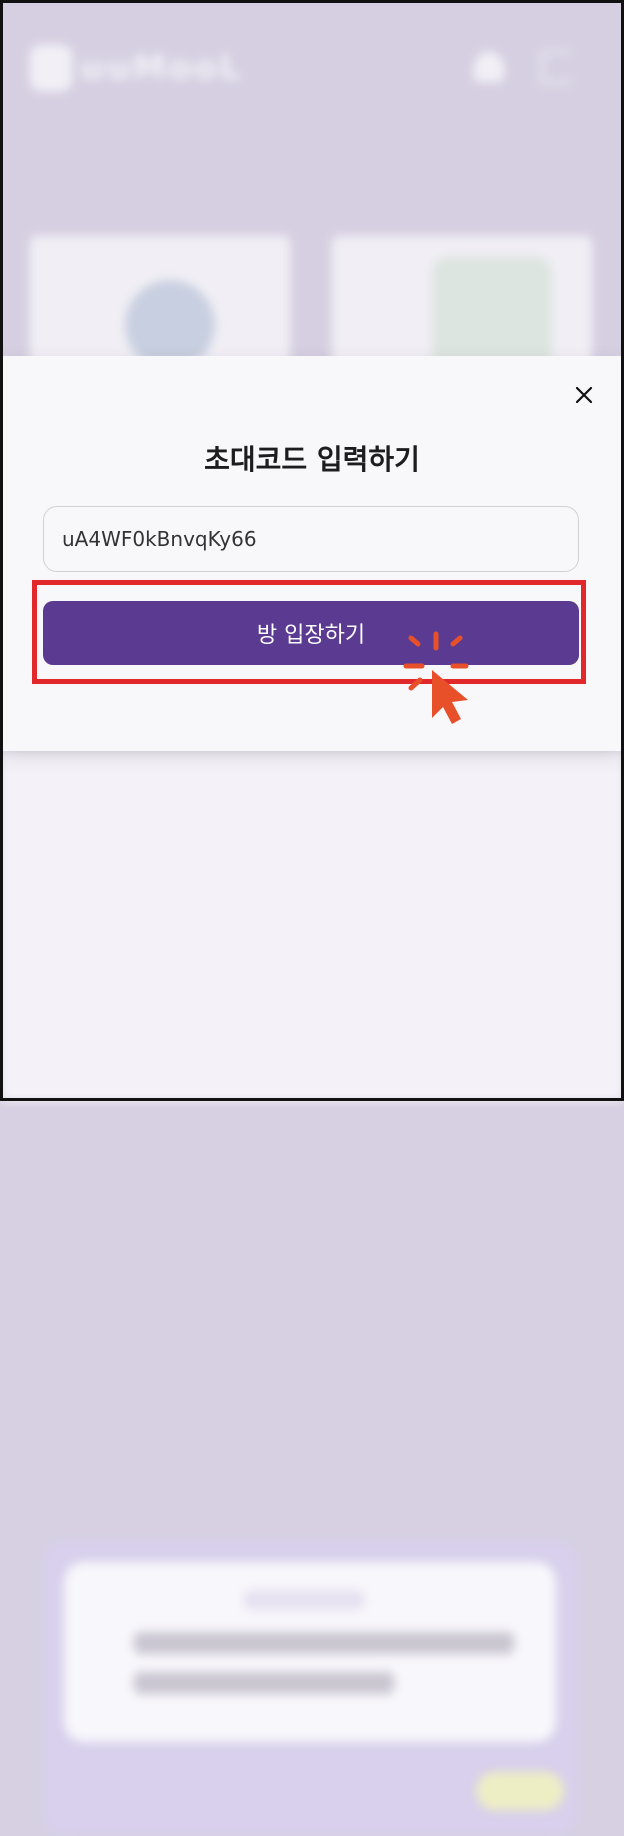 Image resolution: width=624 pixels, height=1836 pixels. What do you see at coordinates (311, 539) in the screenshot?
I see `invite-code-input` at bounding box center [311, 539].